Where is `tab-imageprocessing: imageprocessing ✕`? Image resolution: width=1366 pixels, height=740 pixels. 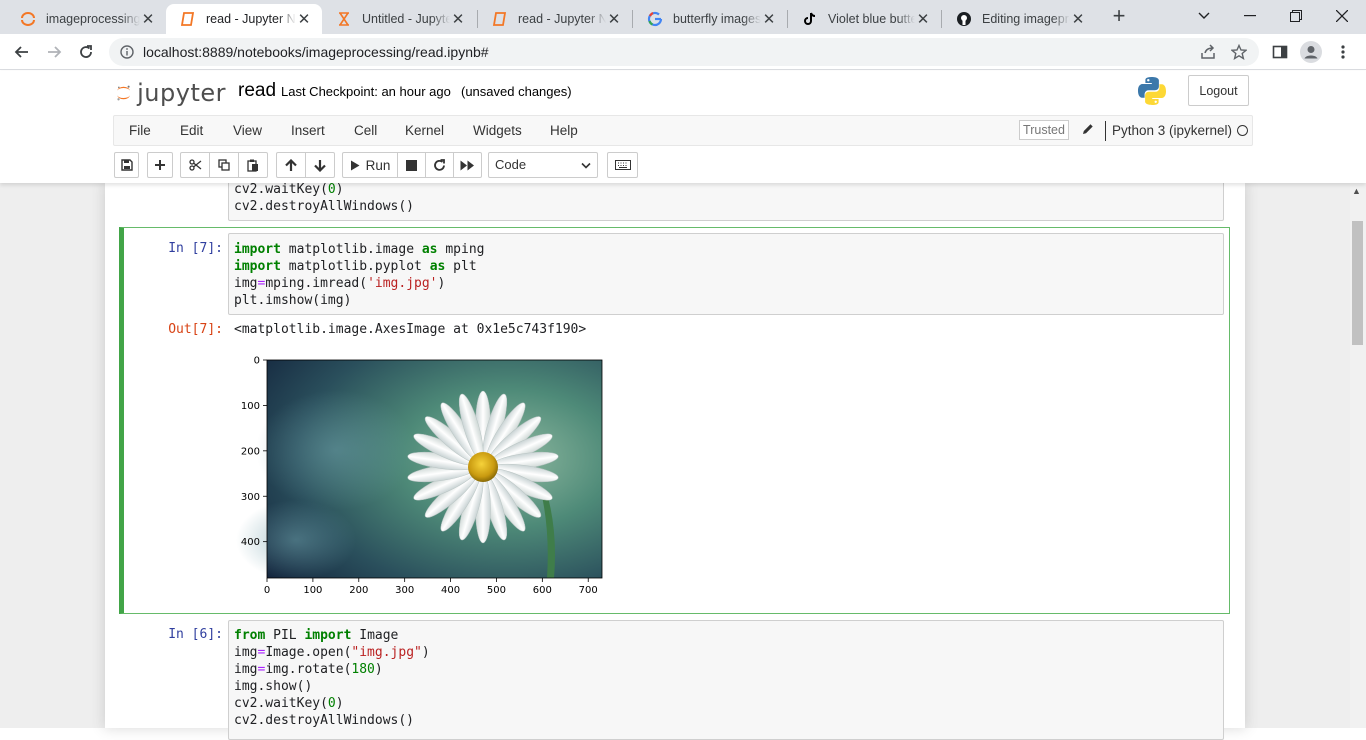
tab-imageprocessing: imageprocessing ✕ is located at coordinates (86, 19).